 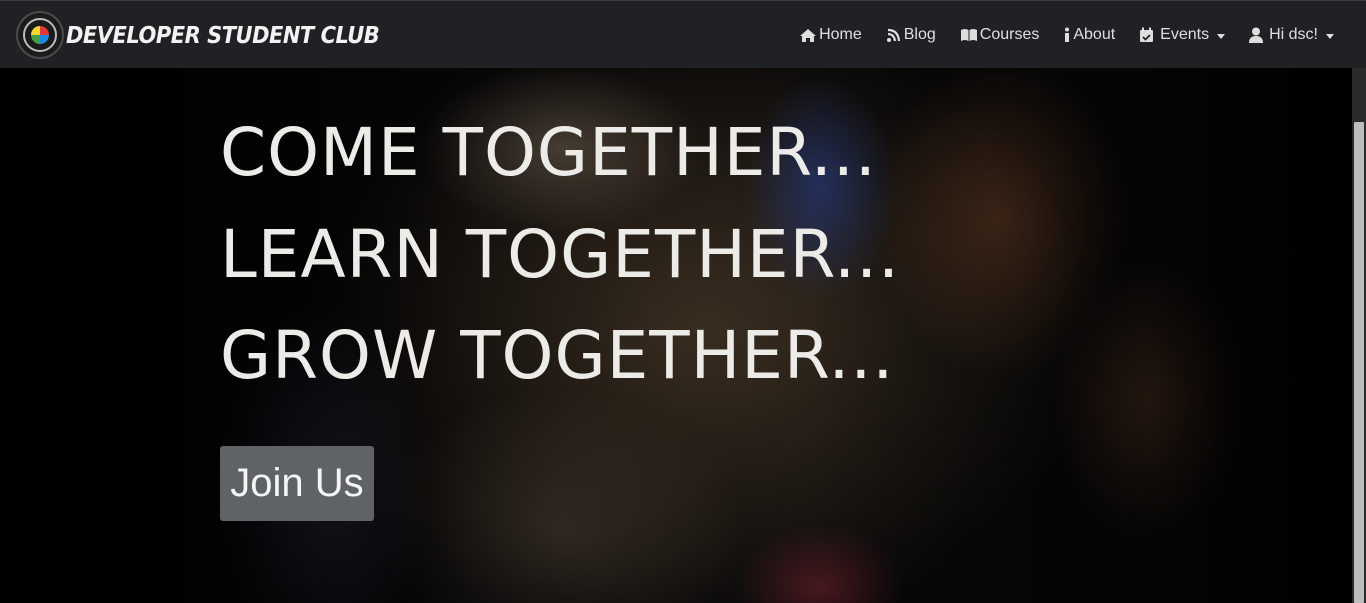 I want to click on join-us-button: Join Us, so click(x=297, y=483).